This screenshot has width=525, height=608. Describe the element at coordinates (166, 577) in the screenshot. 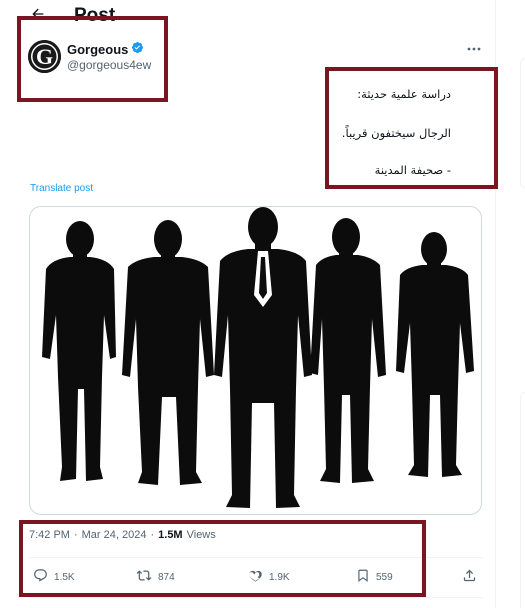

I see `retweet-count: 874` at that location.